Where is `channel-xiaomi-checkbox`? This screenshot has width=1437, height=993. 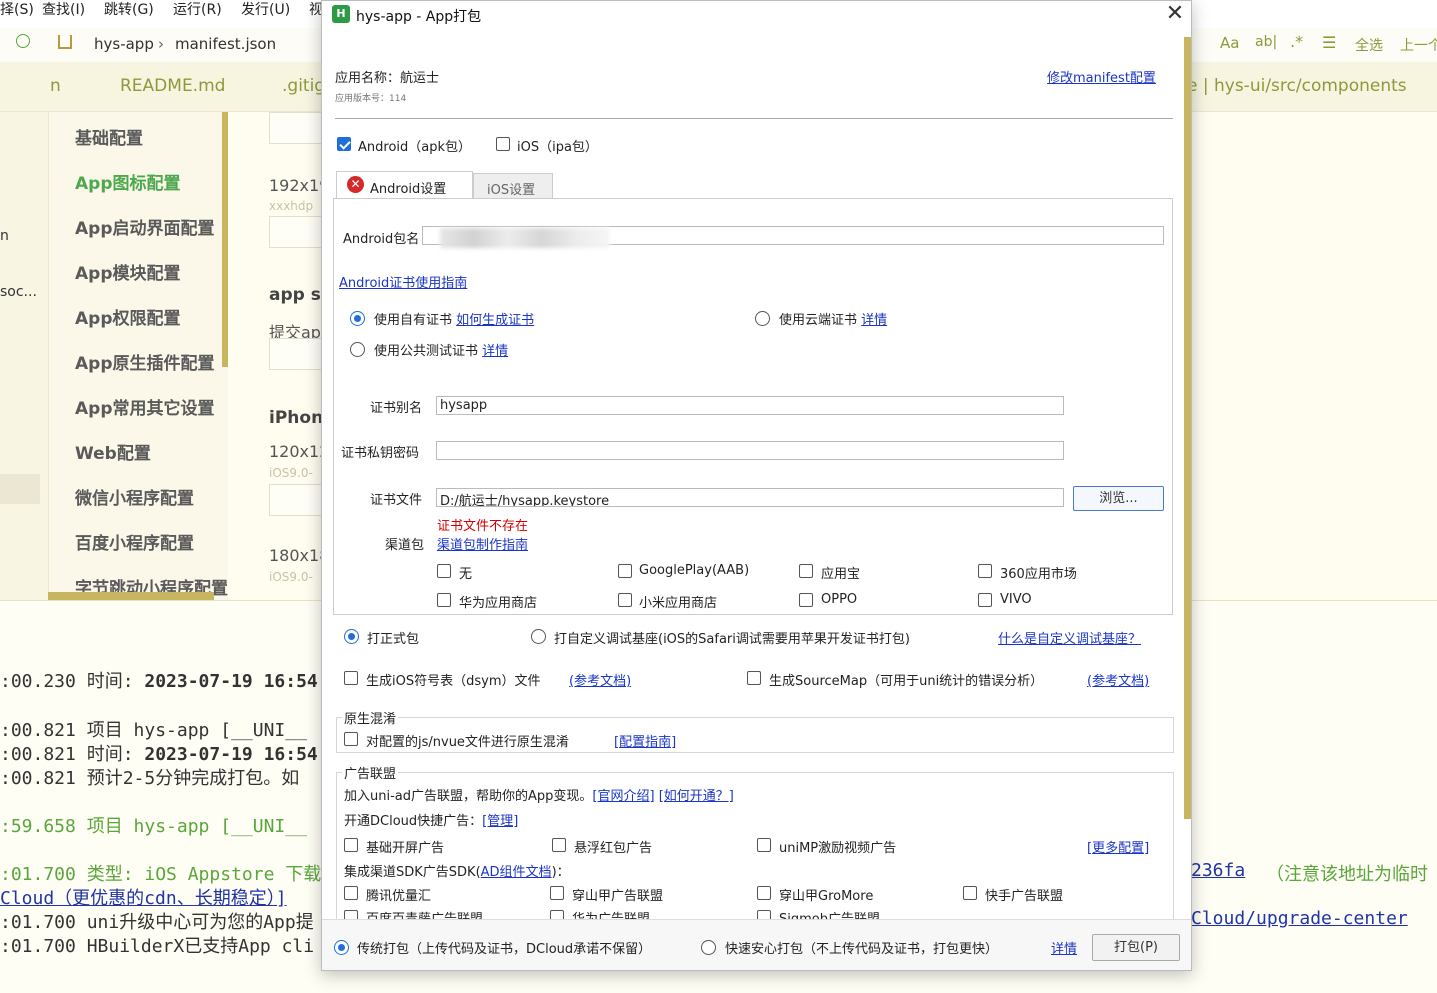 channel-xiaomi-checkbox is located at coordinates (625, 600).